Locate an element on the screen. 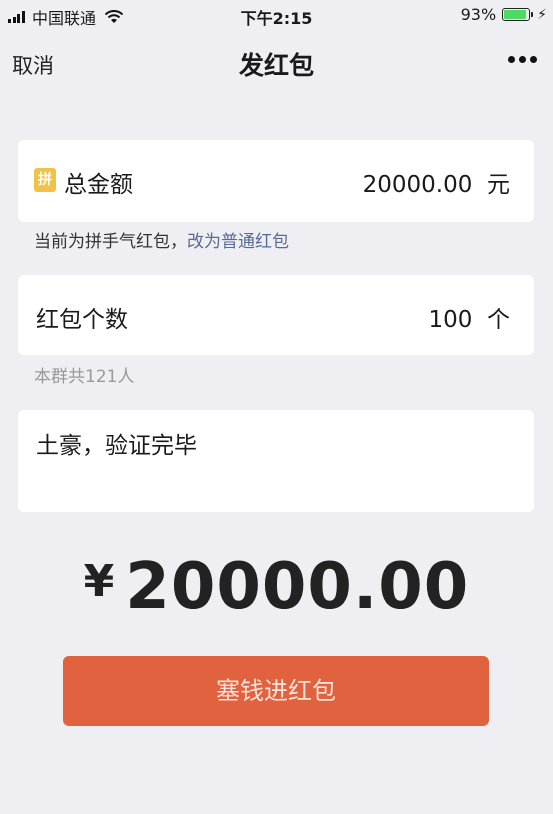 The width and height of the screenshot is (553, 814). count-unit: 个 is located at coordinates (498, 320).